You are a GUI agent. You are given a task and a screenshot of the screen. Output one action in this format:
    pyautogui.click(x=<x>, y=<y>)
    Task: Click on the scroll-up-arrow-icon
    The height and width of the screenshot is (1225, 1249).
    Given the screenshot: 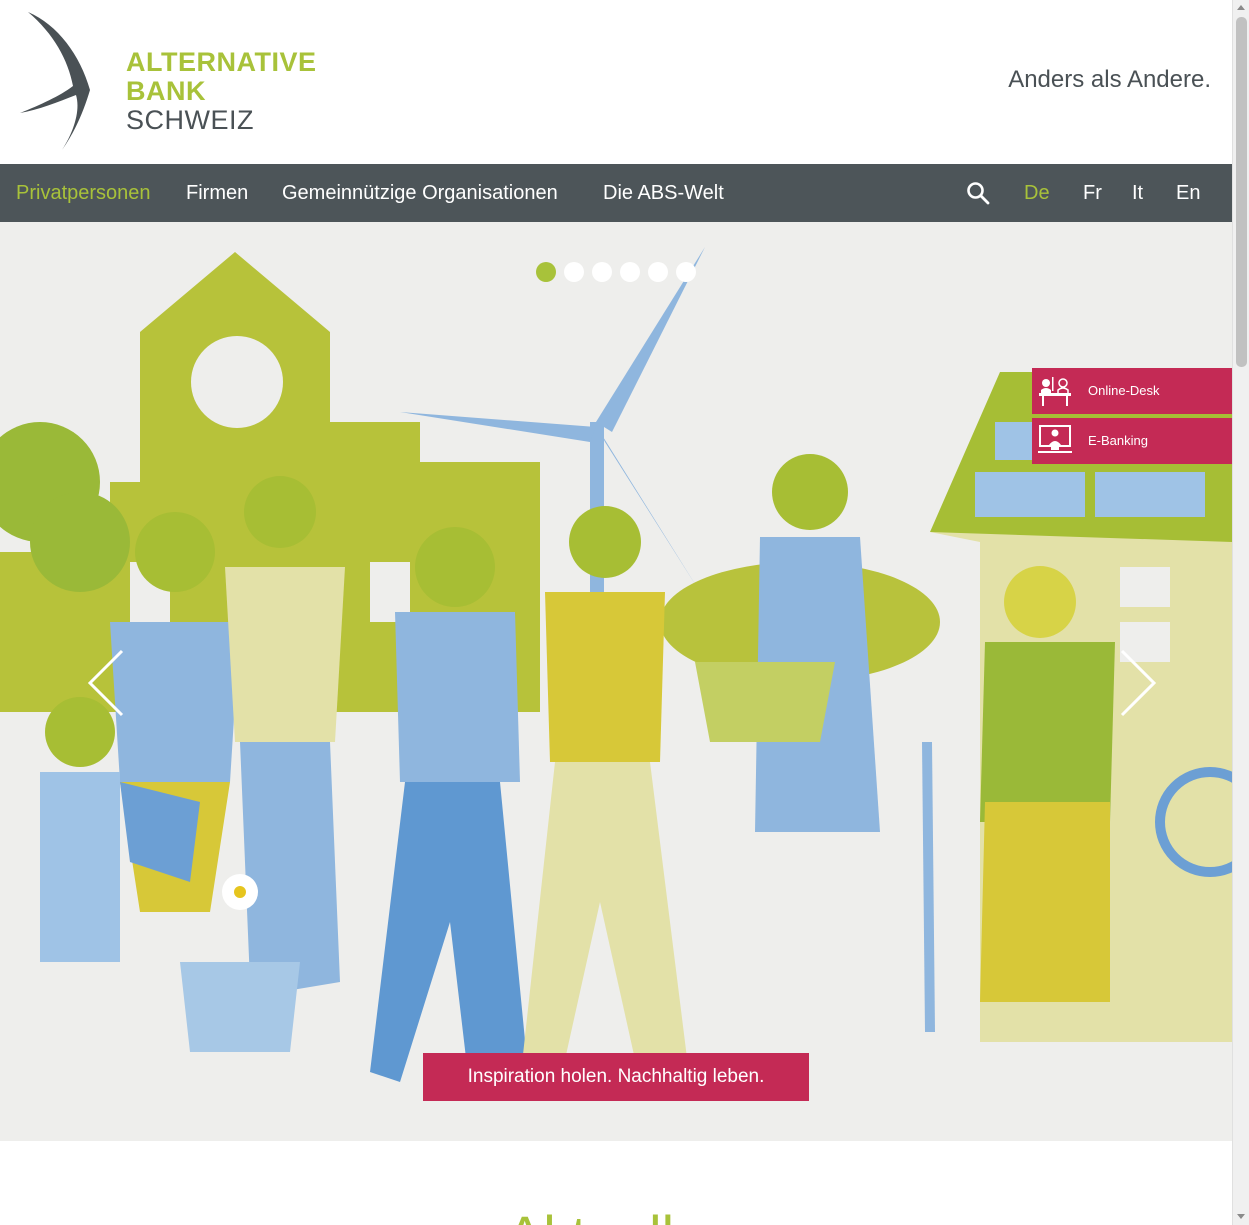 What is the action you would take?
    pyautogui.click(x=1241, y=7)
    